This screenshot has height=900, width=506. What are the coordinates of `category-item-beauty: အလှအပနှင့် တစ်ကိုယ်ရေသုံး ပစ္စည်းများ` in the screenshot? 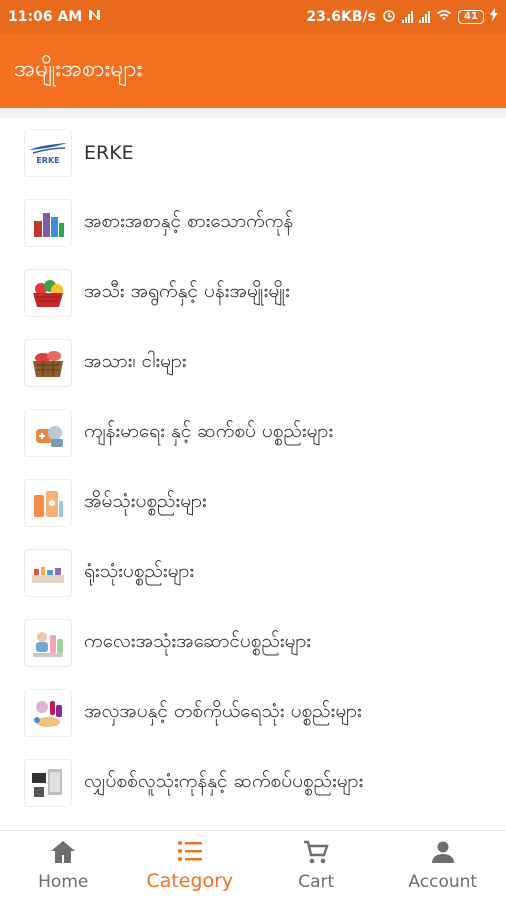 It's located at (253, 713).